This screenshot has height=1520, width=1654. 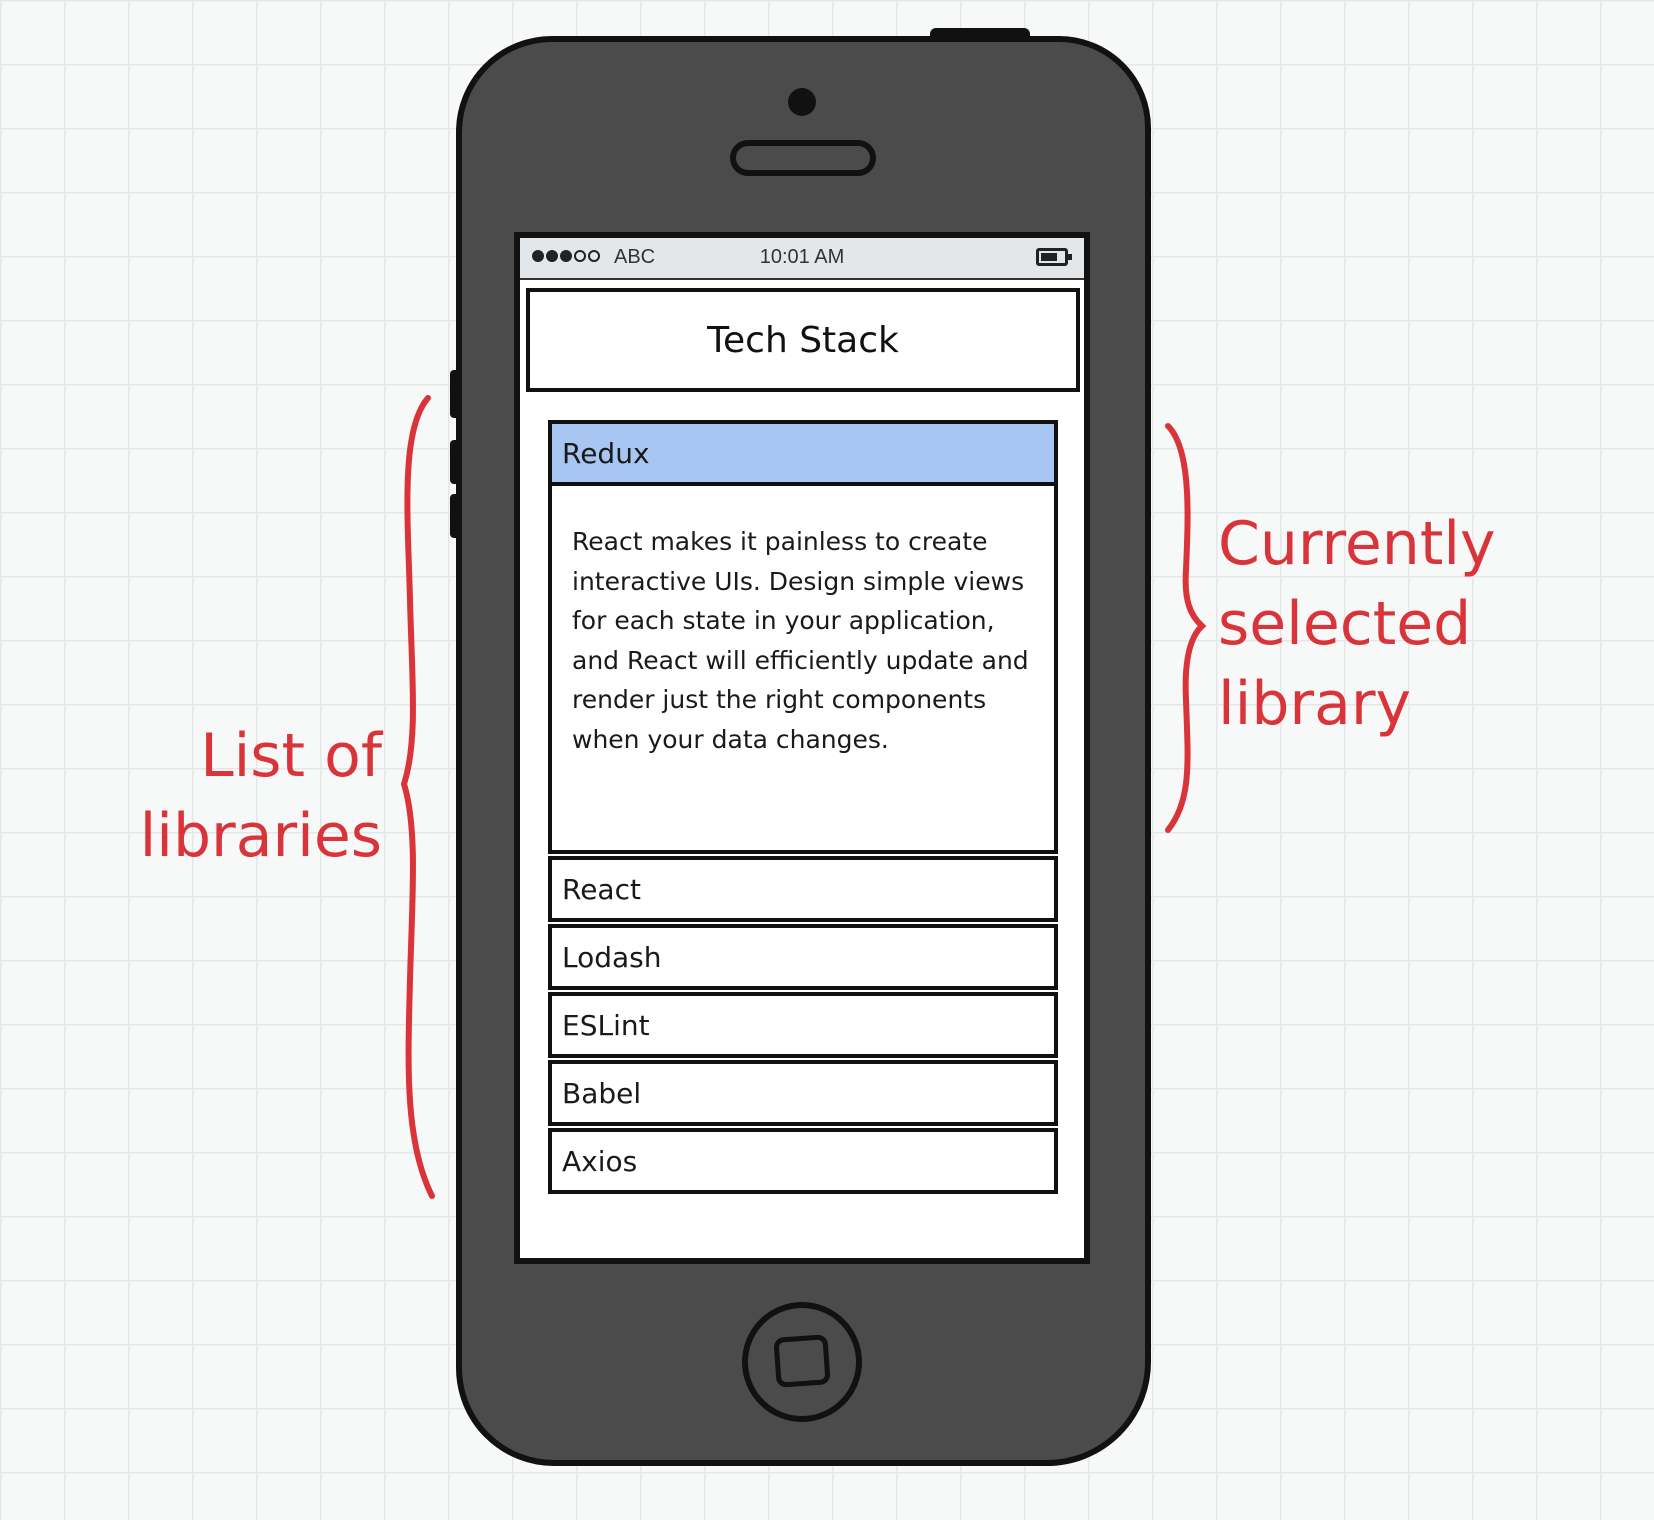 What do you see at coordinates (1186, 628) in the screenshot?
I see `right-curly-brace` at bounding box center [1186, 628].